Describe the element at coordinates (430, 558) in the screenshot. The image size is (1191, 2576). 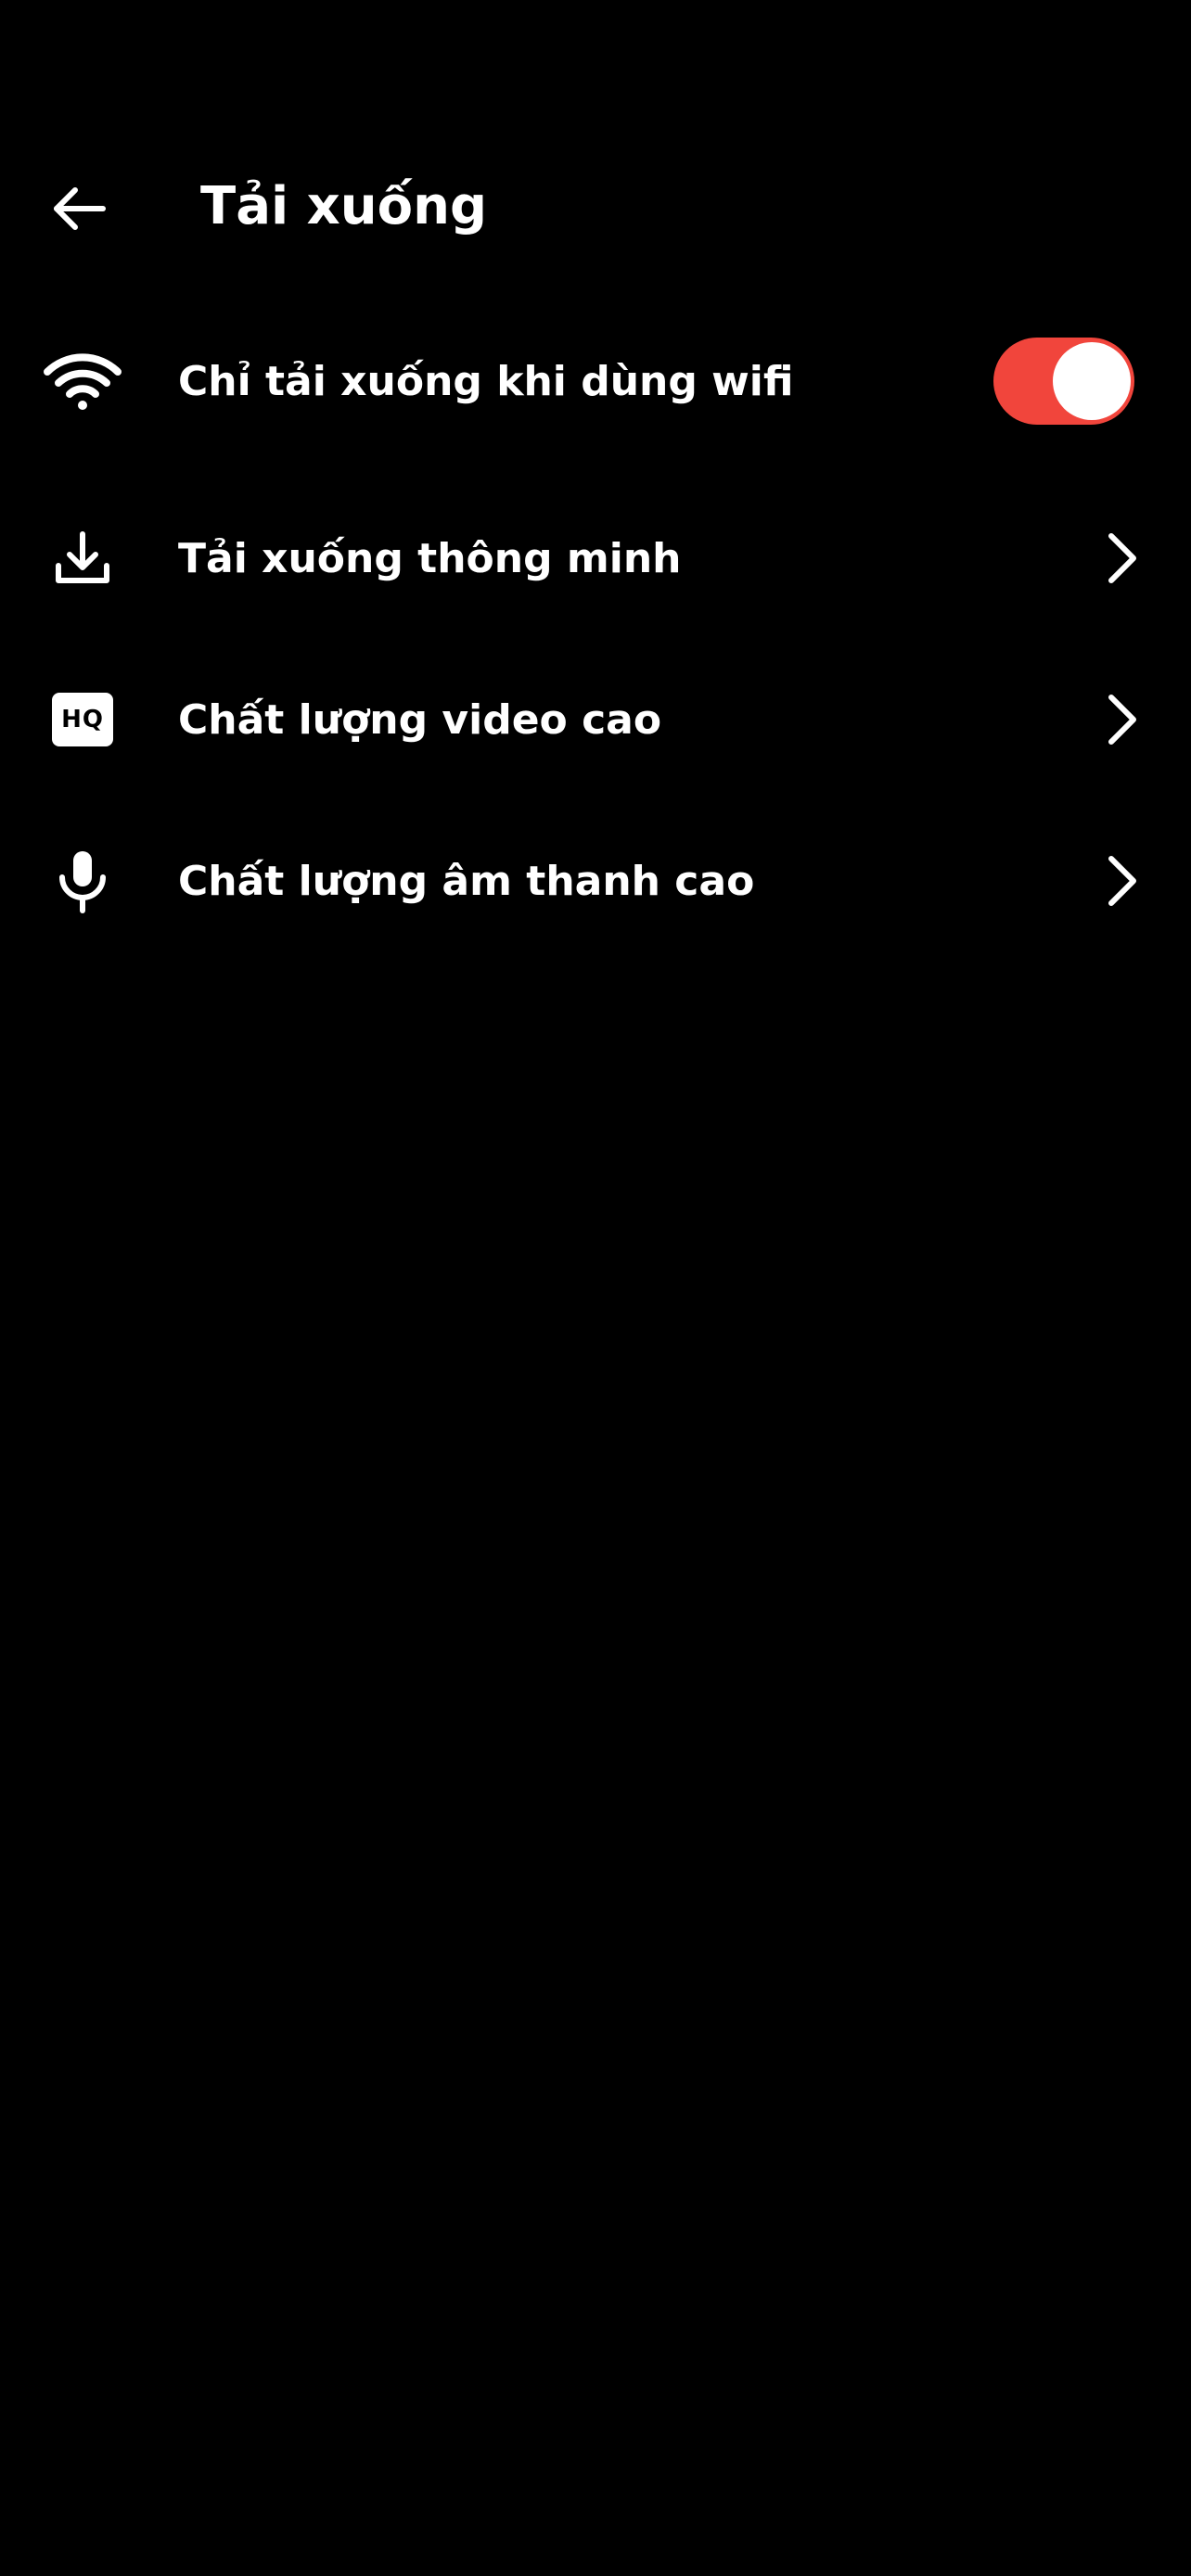
I see `smart-download-label: Tải xuống thông minh` at that location.